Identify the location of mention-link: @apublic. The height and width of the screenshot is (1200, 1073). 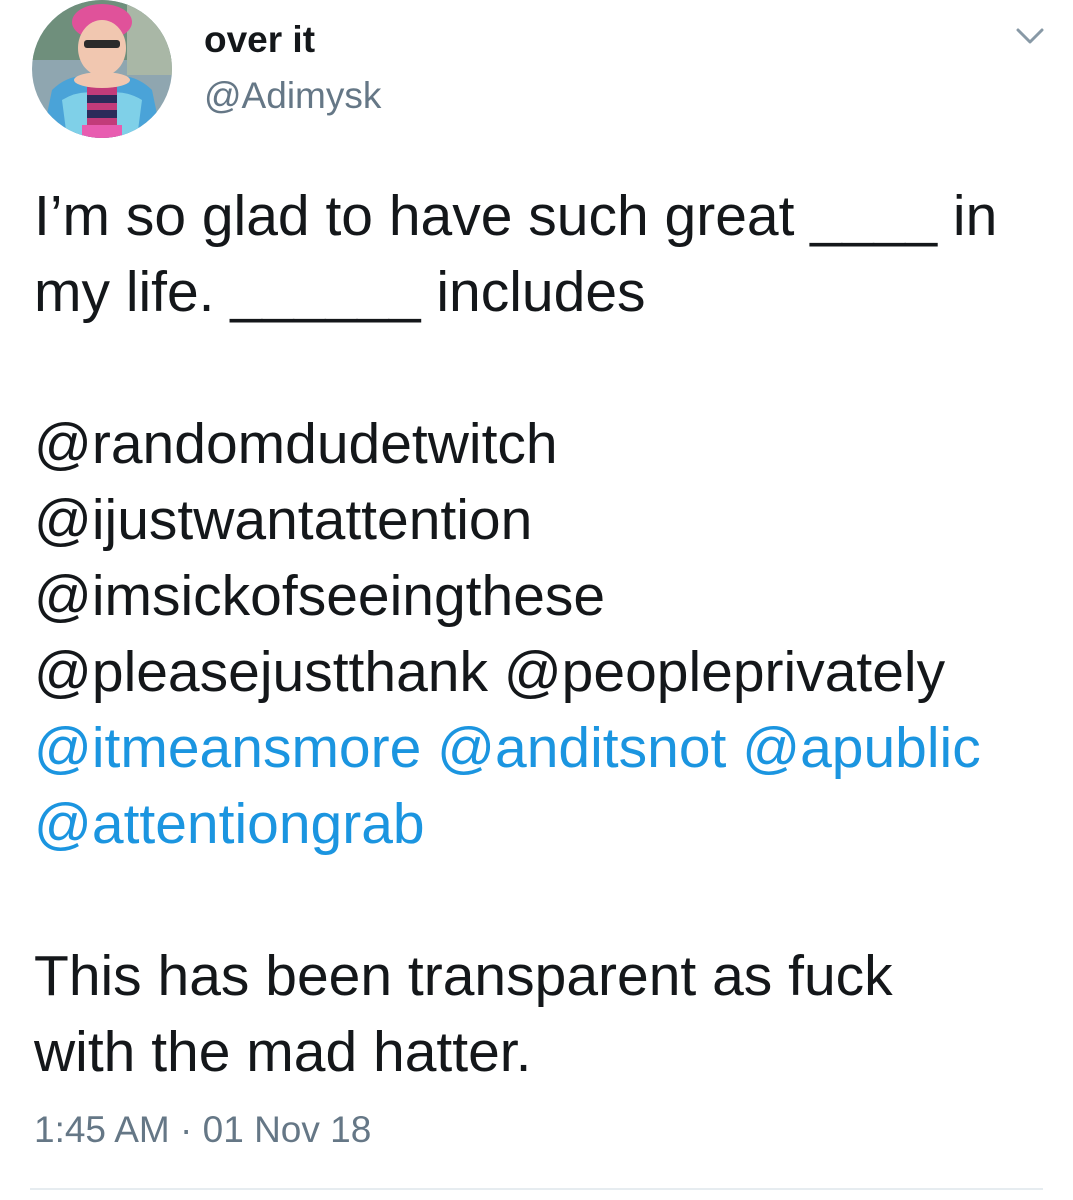
(861, 748).